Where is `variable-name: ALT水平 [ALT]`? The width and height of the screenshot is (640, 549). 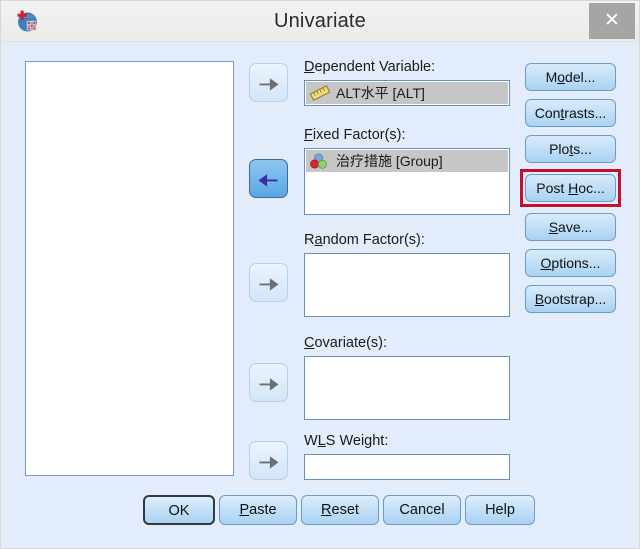 variable-name: ALT水平 [ALT] is located at coordinates (380, 93).